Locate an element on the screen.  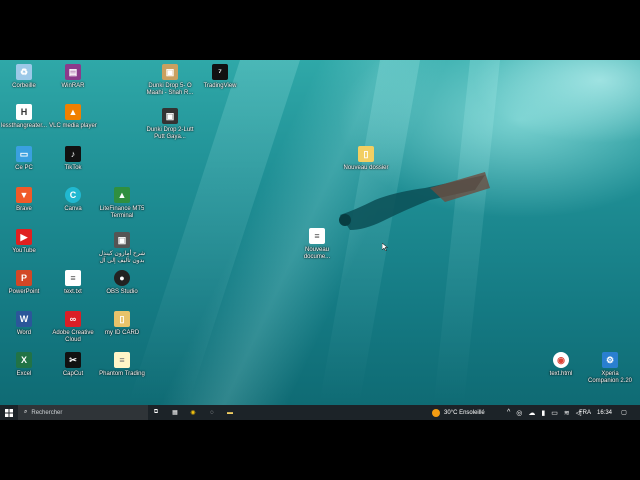
taskbar-app-chrome: ◉ is located at coordinates (193, 412).